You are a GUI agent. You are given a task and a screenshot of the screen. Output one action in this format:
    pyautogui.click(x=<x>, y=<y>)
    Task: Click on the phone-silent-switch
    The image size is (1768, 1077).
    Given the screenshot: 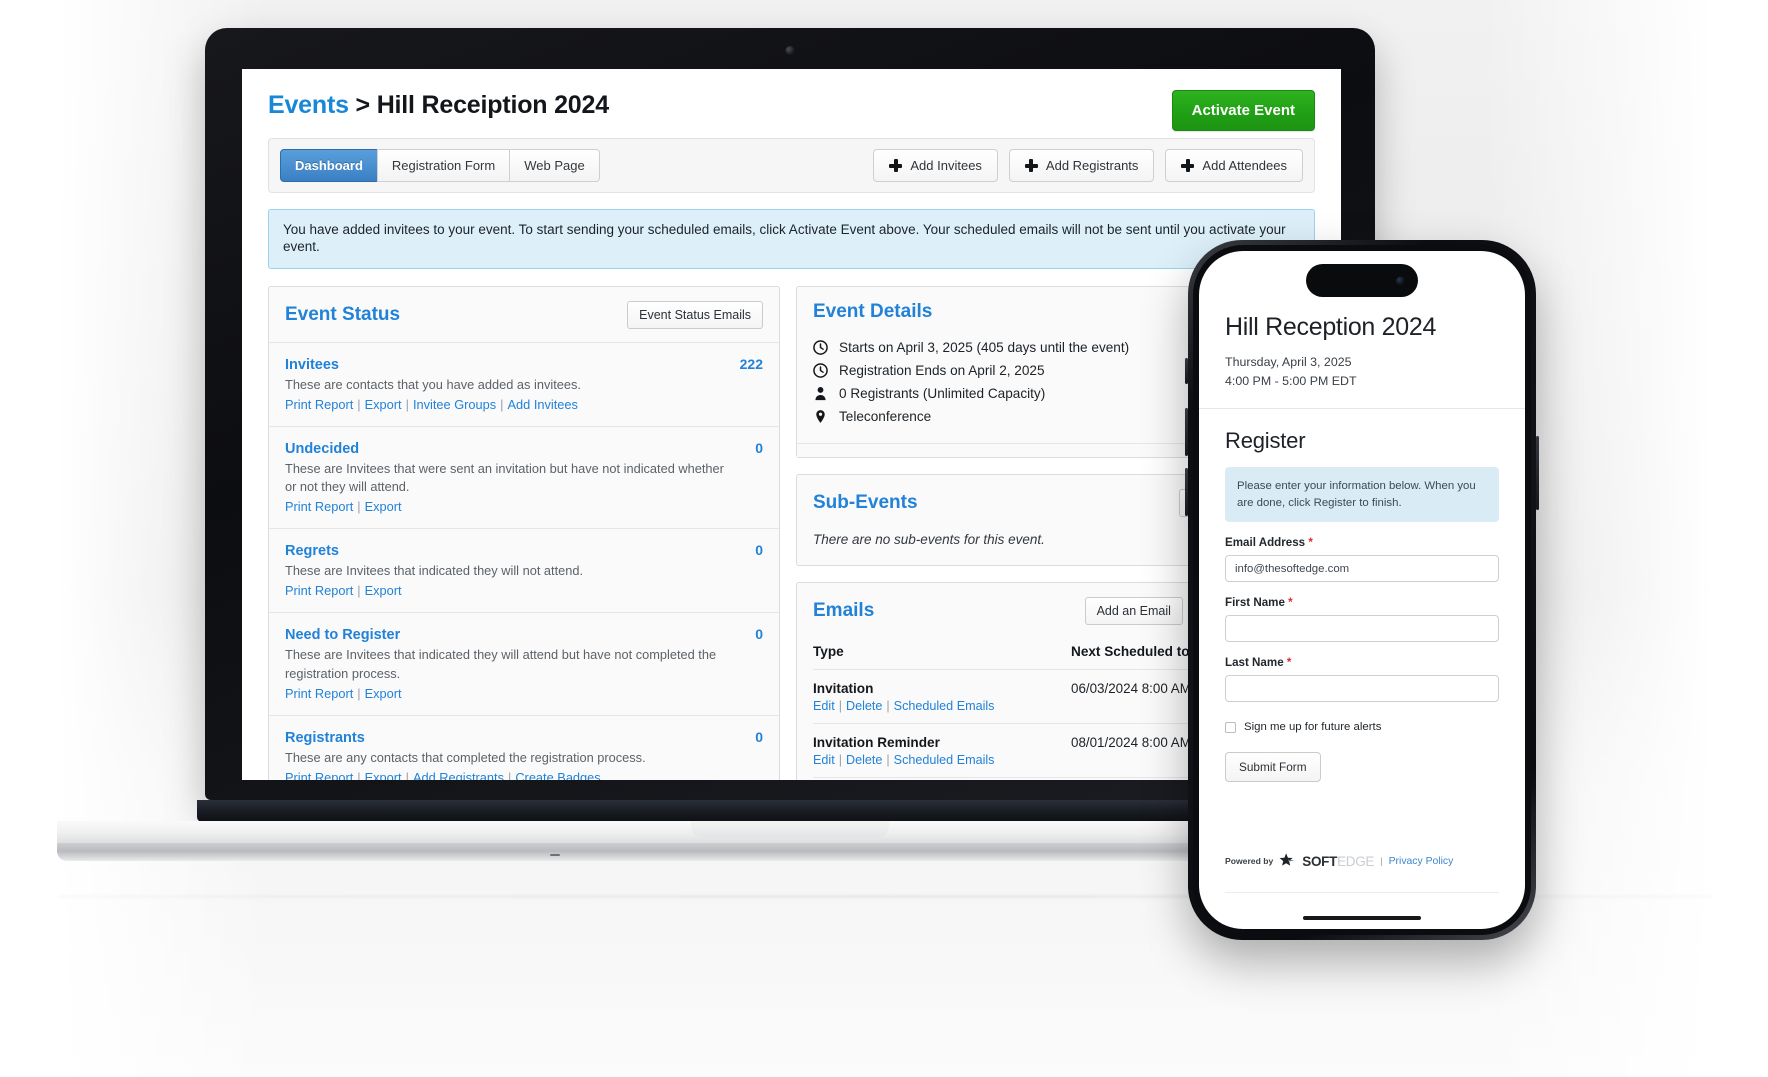 What is the action you would take?
    pyautogui.click(x=1186, y=371)
    